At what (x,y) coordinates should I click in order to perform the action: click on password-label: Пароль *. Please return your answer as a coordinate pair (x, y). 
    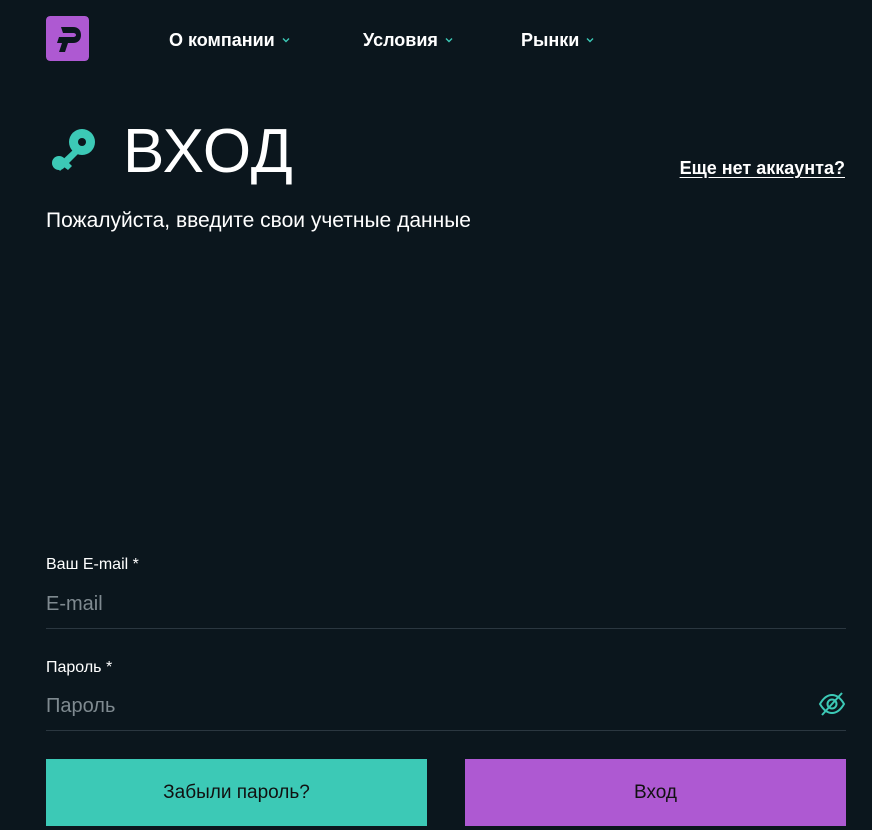
    Looking at the image, I should click on (79, 667).